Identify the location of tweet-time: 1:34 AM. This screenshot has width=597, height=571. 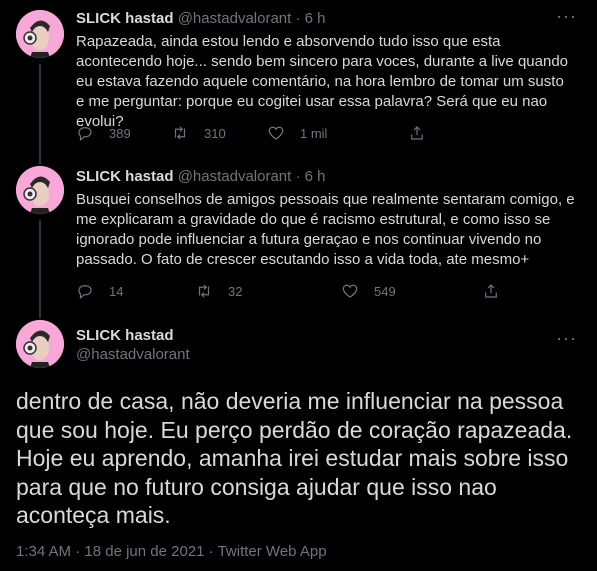
(43, 551).